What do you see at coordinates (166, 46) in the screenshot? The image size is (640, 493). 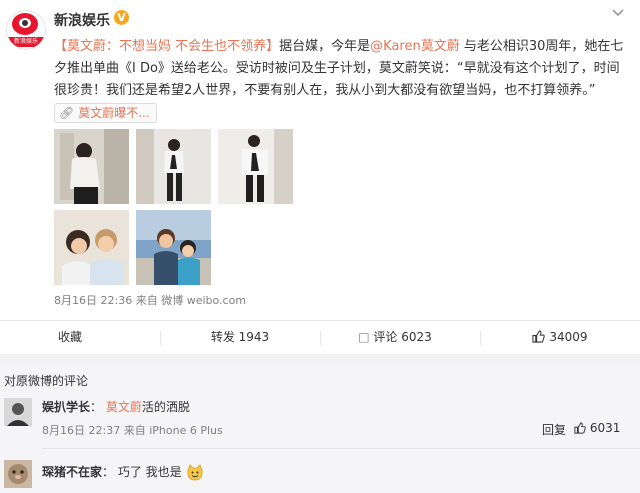 I see `post-topic: 【莫文蔚：不想当妈 不会生也不领养】` at bounding box center [166, 46].